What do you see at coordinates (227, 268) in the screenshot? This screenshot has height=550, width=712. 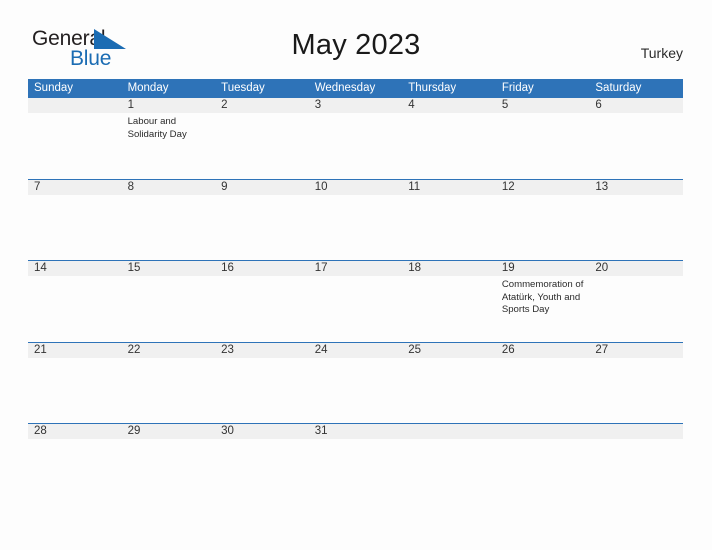 I see `day-number: 16` at bounding box center [227, 268].